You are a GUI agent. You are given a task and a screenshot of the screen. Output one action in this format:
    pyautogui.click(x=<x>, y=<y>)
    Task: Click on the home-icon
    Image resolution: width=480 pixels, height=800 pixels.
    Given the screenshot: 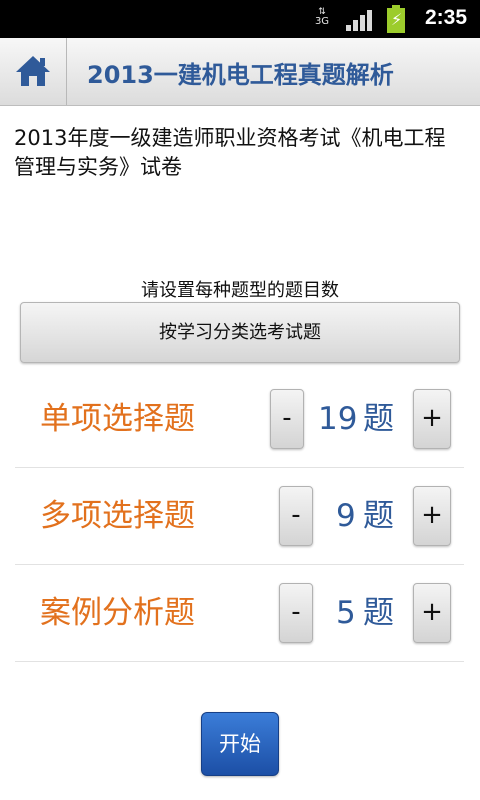 What is the action you would take?
    pyautogui.click(x=33, y=71)
    